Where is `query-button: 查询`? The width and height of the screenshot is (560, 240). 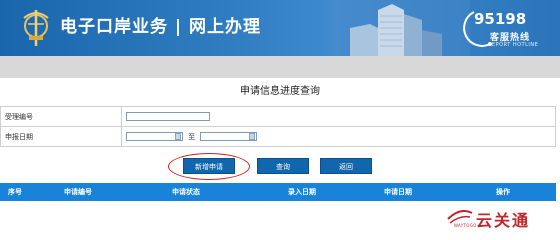 query-button: 查询 is located at coordinates (283, 166).